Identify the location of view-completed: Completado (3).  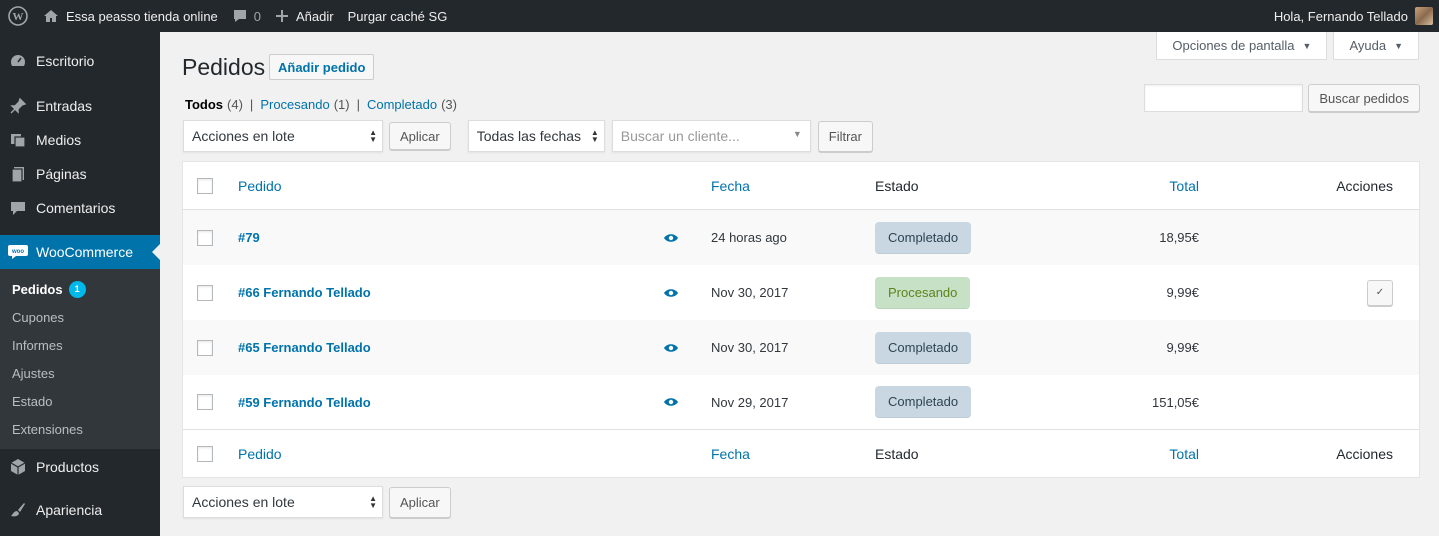
(412, 104).